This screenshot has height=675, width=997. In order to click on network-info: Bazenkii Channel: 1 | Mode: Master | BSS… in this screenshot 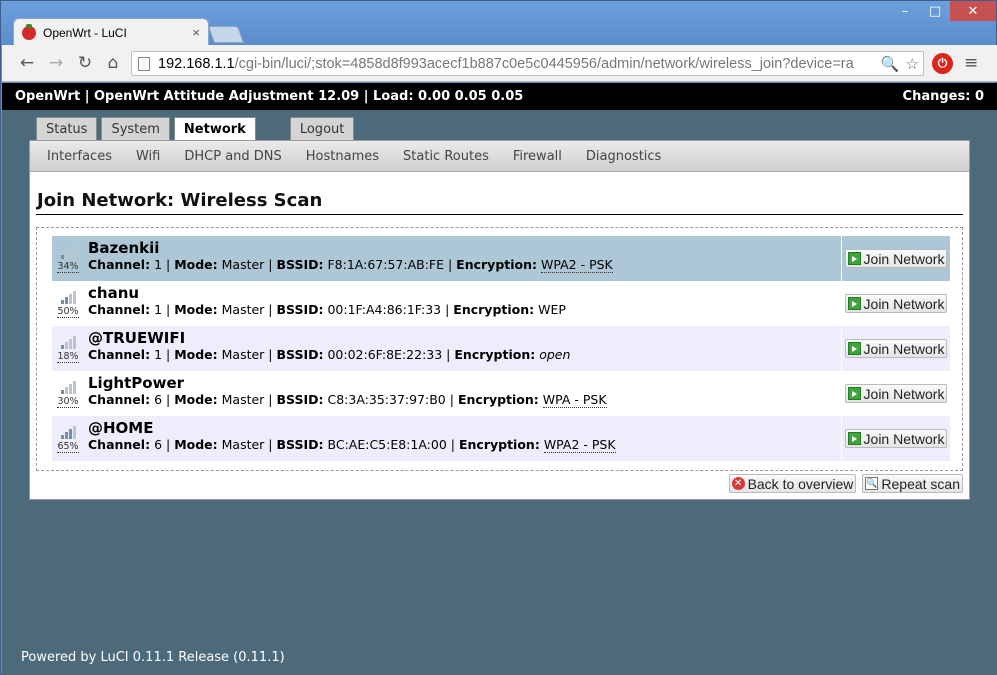, I will do `click(463, 258)`.